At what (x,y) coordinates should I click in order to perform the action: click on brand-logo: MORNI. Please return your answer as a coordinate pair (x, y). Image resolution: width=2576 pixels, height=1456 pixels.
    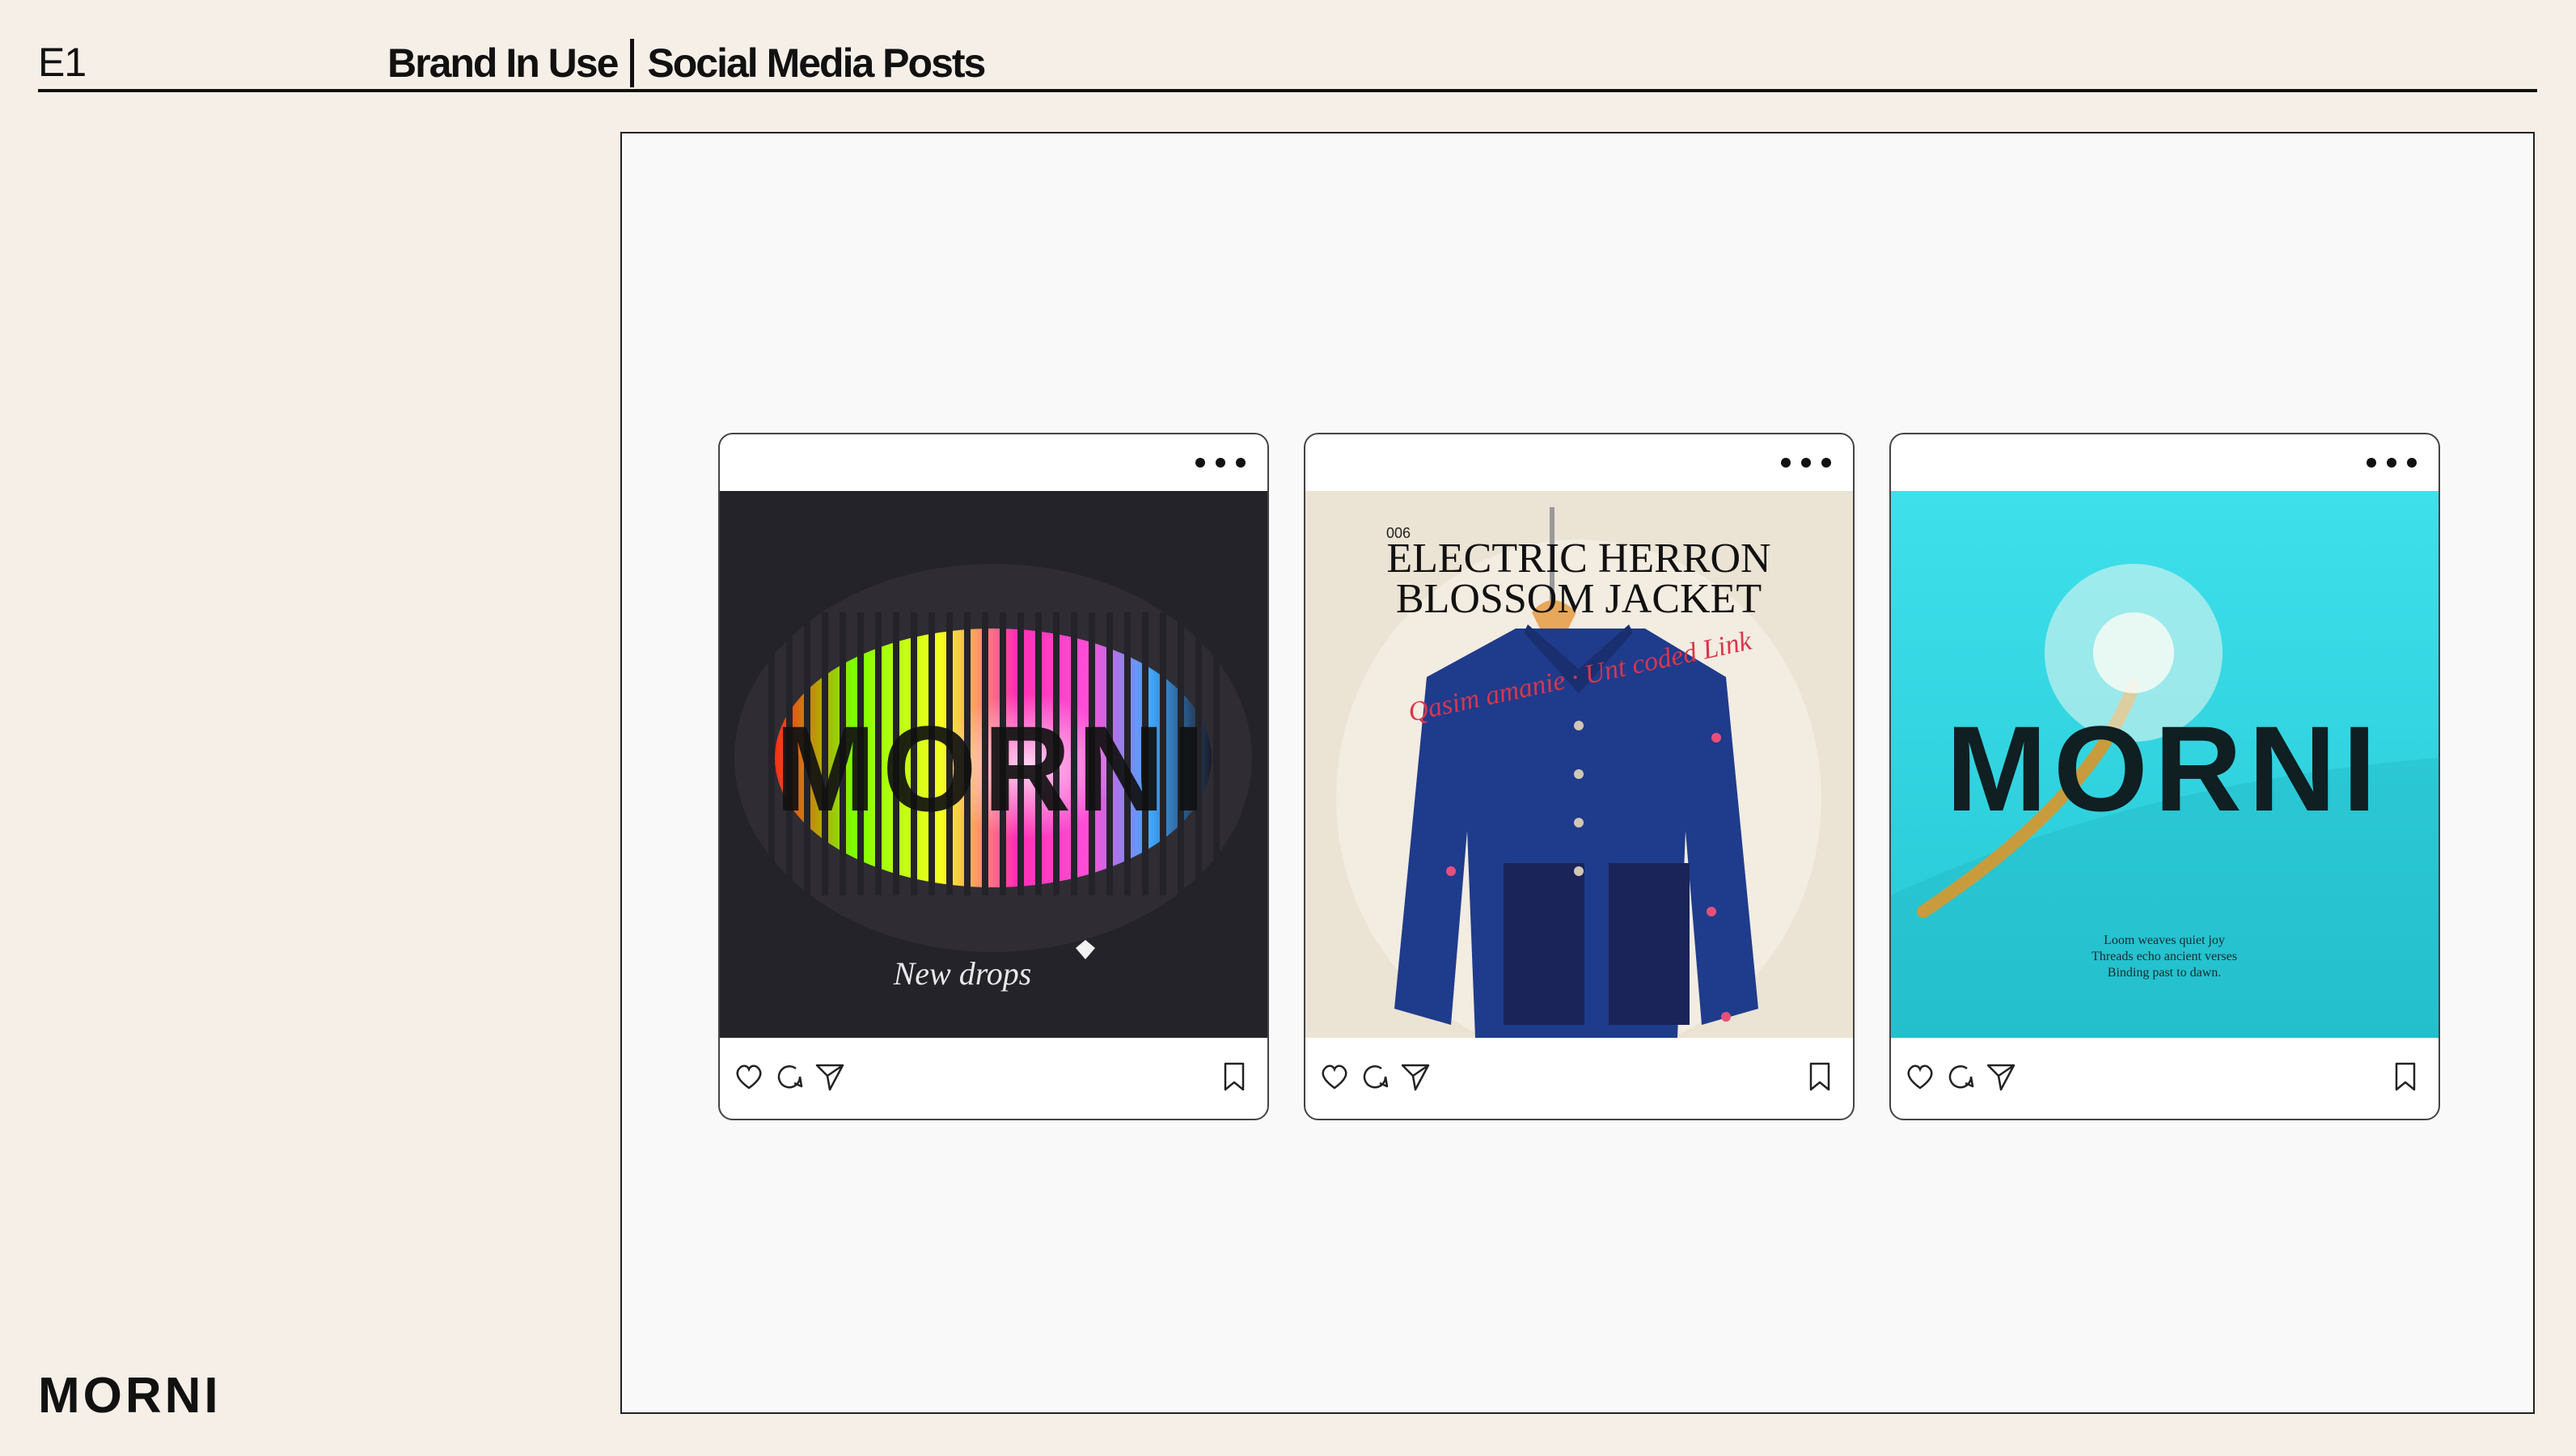
    Looking at the image, I should click on (130, 1396).